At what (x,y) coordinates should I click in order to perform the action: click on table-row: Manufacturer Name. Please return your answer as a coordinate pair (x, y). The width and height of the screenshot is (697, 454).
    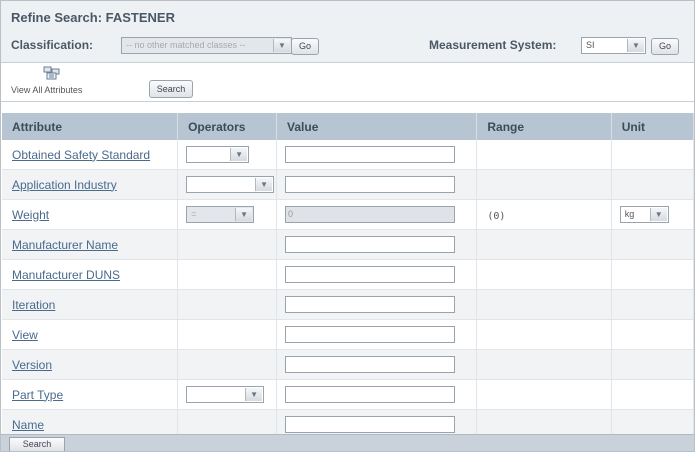
    Looking at the image, I should click on (348, 244).